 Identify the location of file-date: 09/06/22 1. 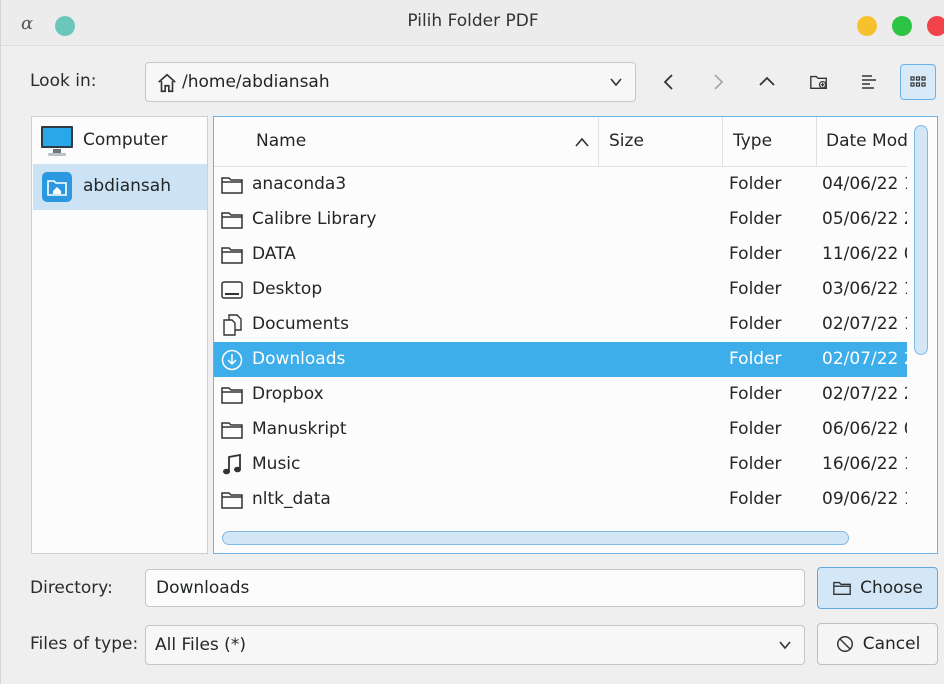
(864, 499).